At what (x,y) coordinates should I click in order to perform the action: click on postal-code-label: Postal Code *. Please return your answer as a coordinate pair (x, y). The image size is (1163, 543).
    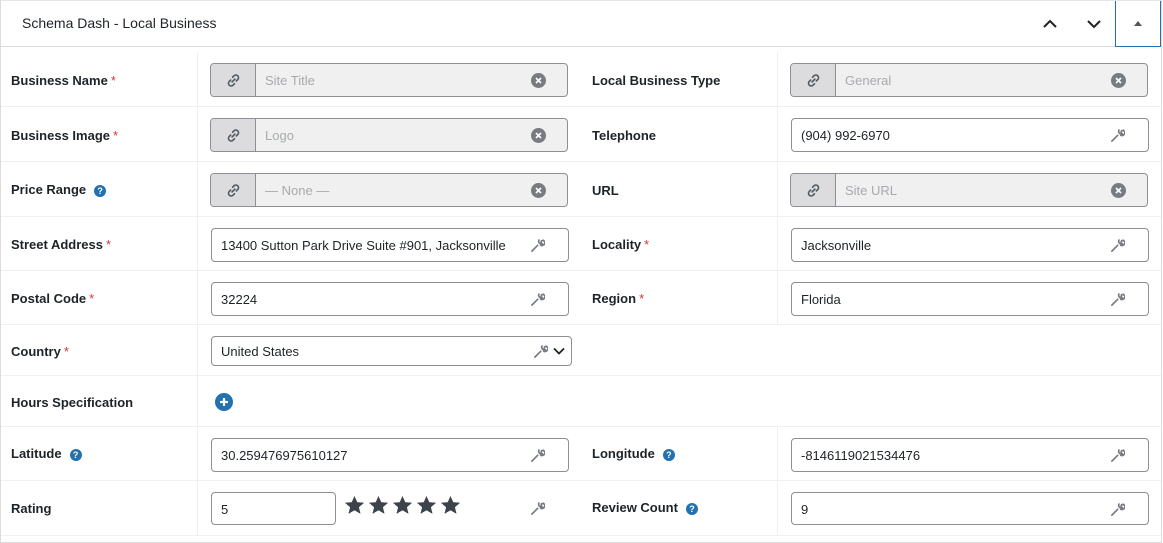
    Looking at the image, I should click on (53, 298).